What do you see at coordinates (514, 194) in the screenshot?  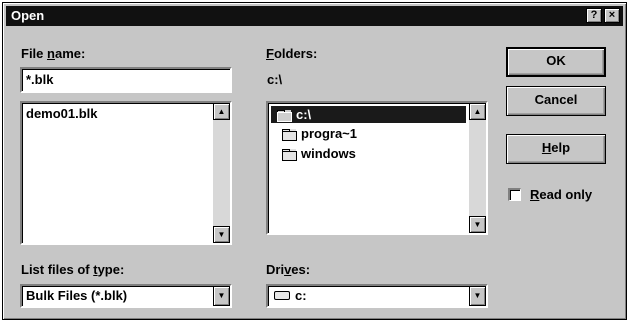 I see `read-only-checkbox` at bounding box center [514, 194].